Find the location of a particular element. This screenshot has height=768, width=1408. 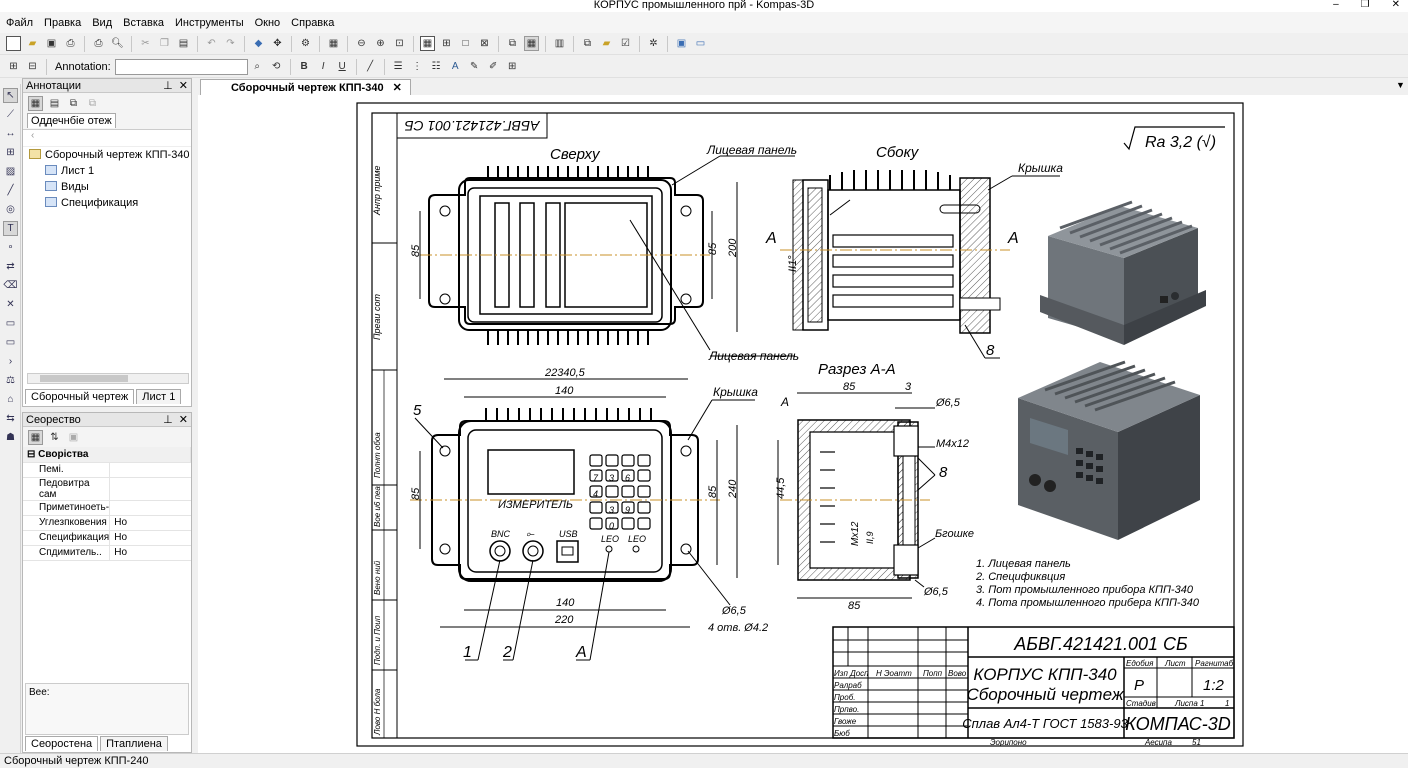

tree-view-icon: ▦ is located at coordinates (35, 103).